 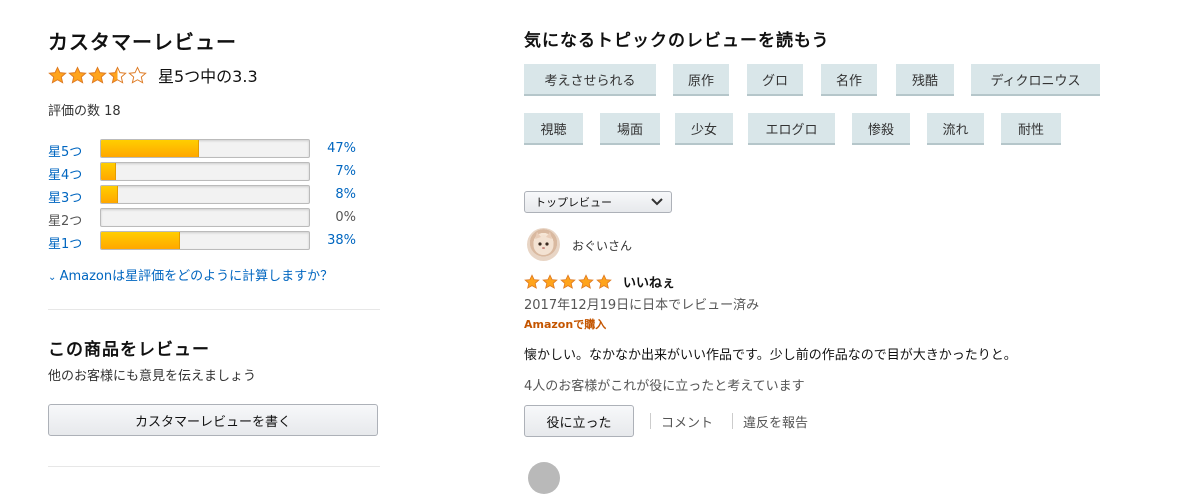 I want to click on histogram-star-label: 星5つ, so click(x=65, y=152).